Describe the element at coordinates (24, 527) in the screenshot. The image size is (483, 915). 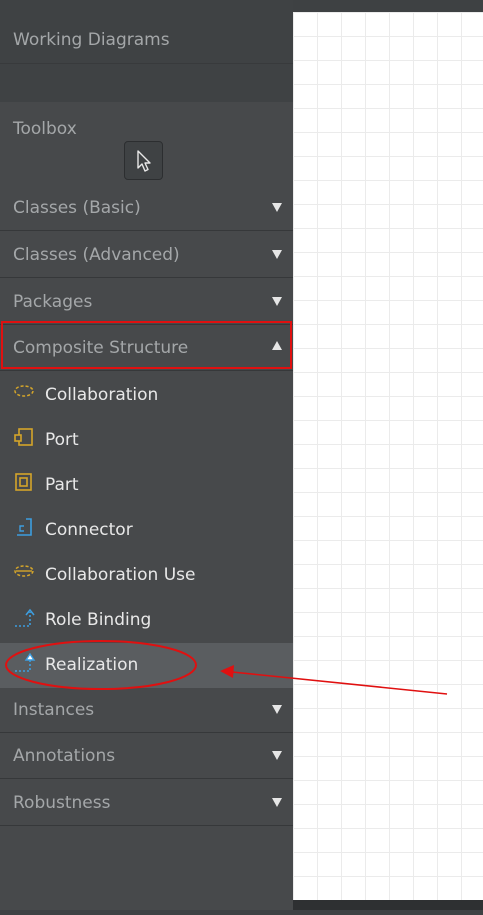
I see `connector-icon` at that location.